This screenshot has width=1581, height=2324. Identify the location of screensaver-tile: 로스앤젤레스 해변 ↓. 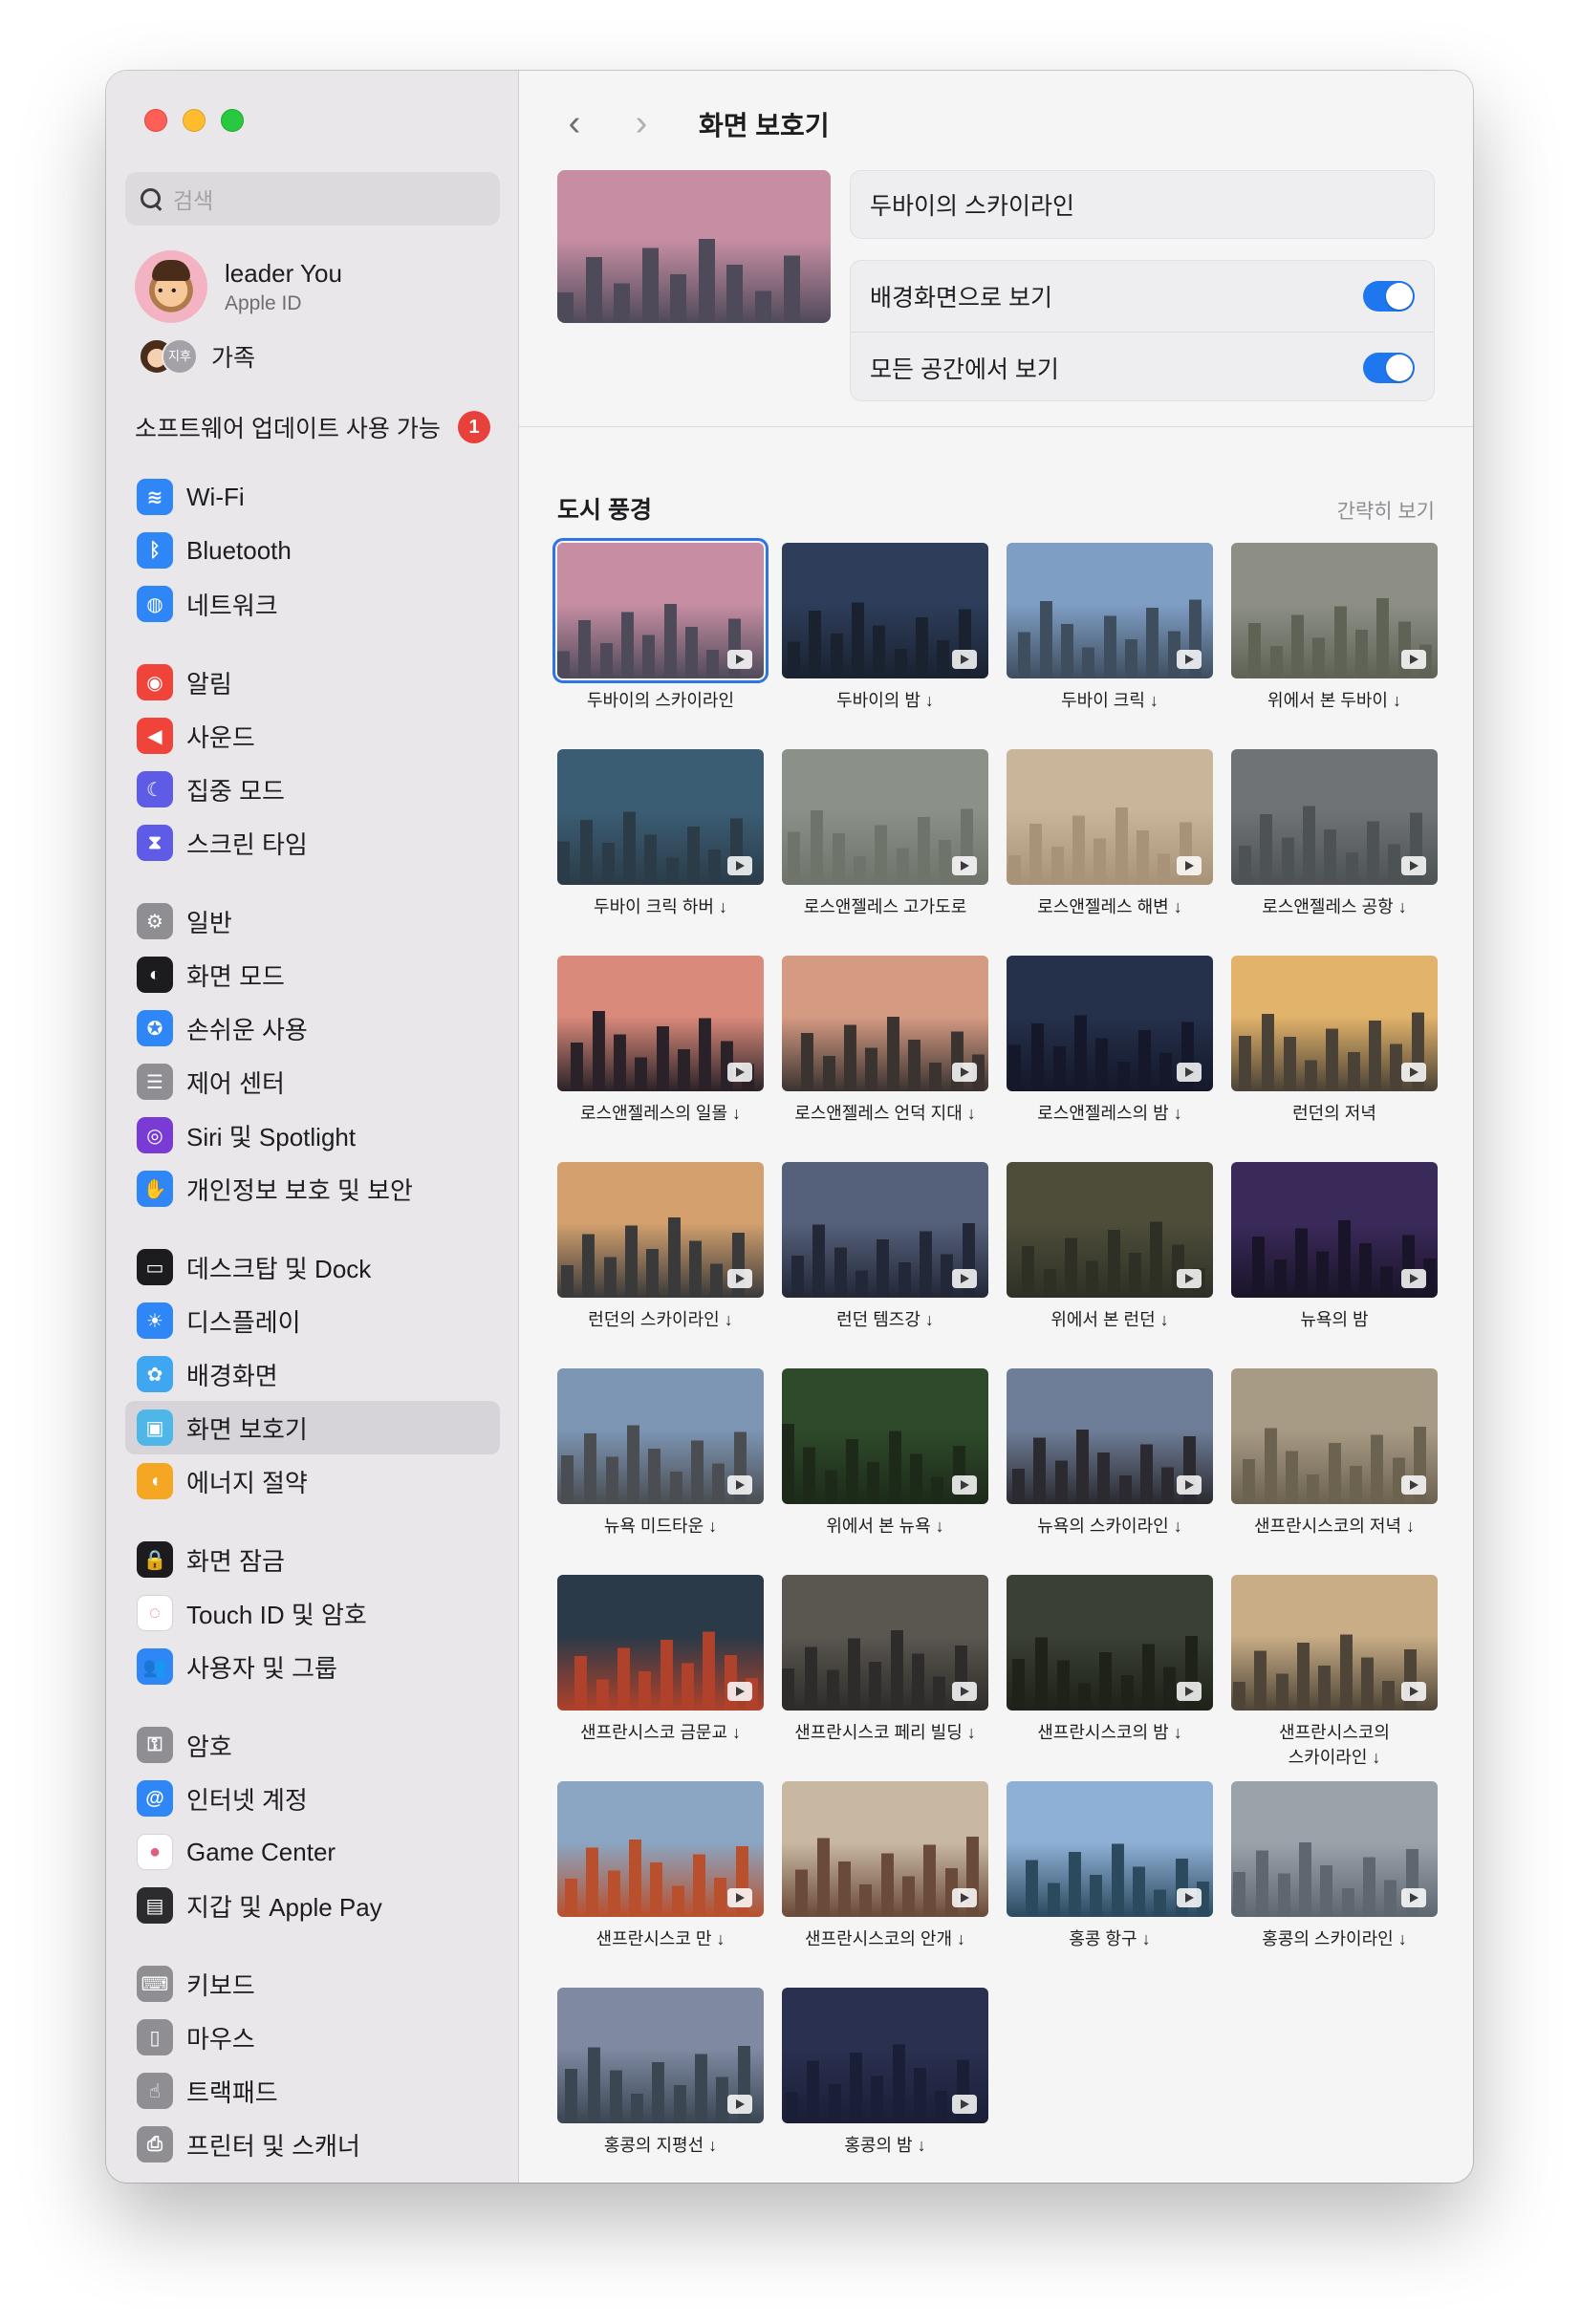
(1110, 852).